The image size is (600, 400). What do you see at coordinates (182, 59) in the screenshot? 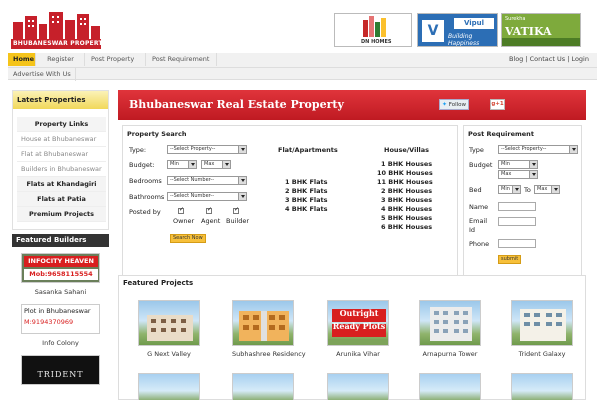
I see `nav-post-requirement: Post Requirement` at bounding box center [182, 59].